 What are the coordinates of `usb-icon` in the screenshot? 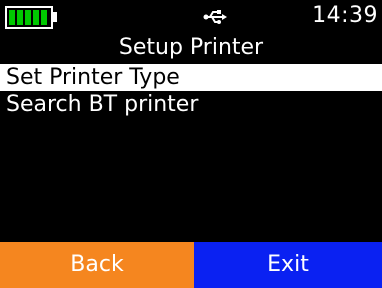 It's located at (215, 17).